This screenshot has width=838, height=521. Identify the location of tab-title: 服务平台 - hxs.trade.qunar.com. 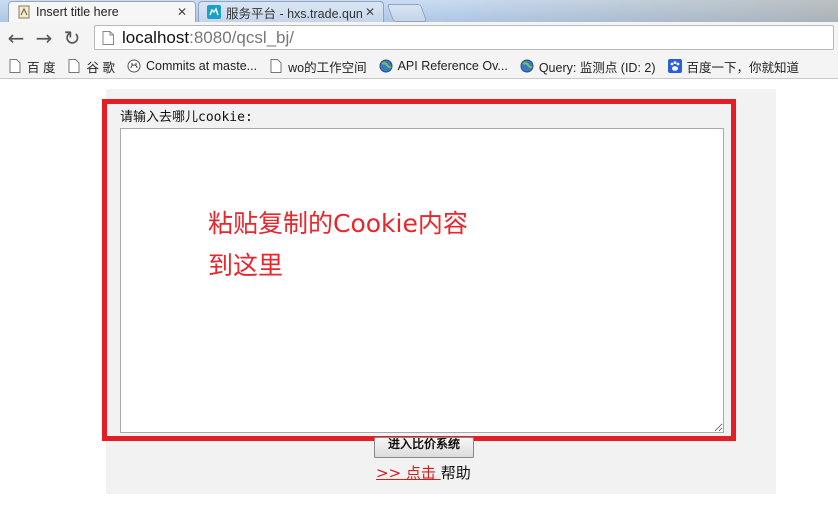
(294, 13).